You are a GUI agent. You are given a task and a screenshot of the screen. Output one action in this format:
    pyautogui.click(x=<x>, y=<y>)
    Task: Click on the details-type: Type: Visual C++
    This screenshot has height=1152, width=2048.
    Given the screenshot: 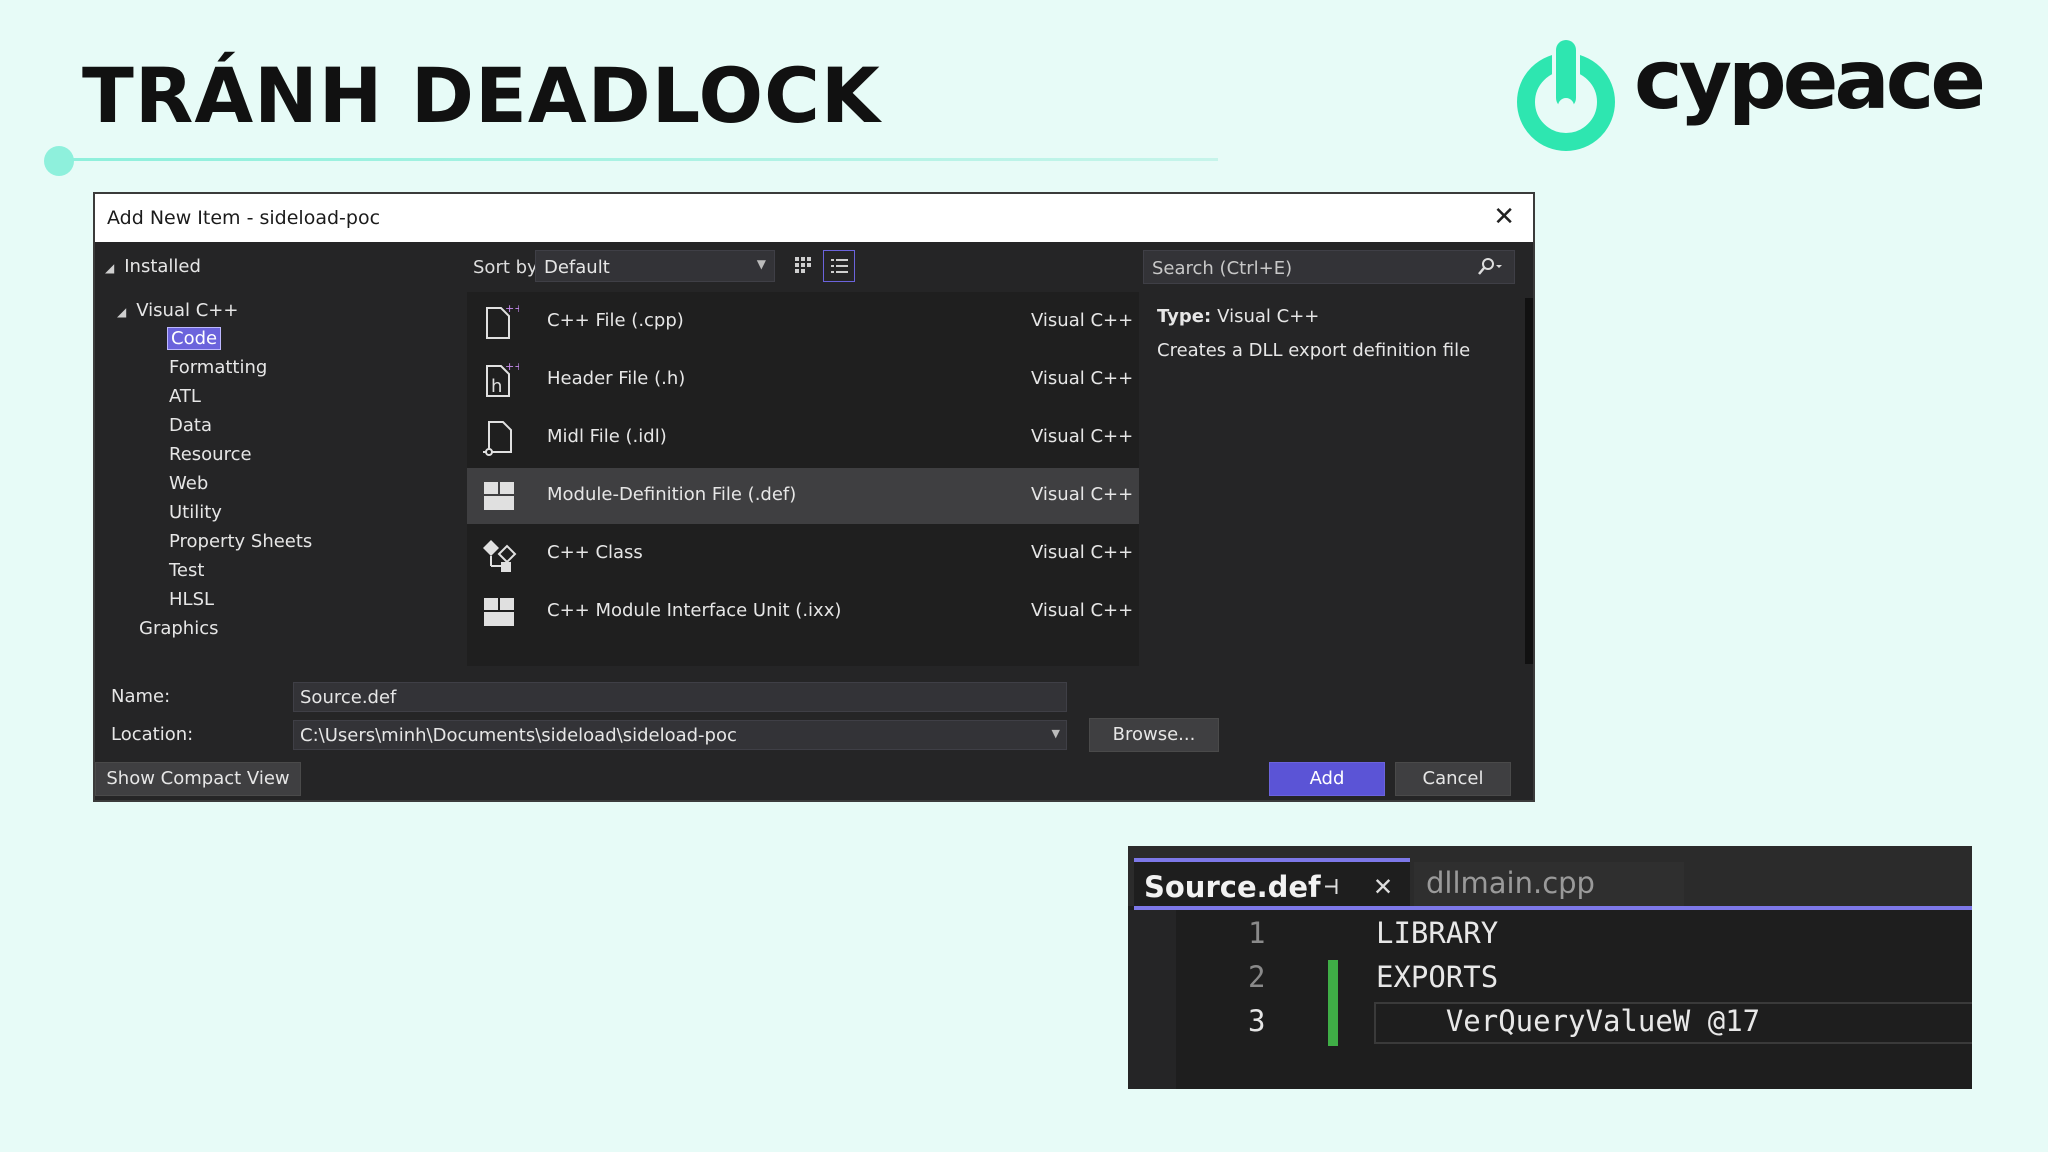 What is the action you would take?
    pyautogui.click(x=1238, y=316)
    